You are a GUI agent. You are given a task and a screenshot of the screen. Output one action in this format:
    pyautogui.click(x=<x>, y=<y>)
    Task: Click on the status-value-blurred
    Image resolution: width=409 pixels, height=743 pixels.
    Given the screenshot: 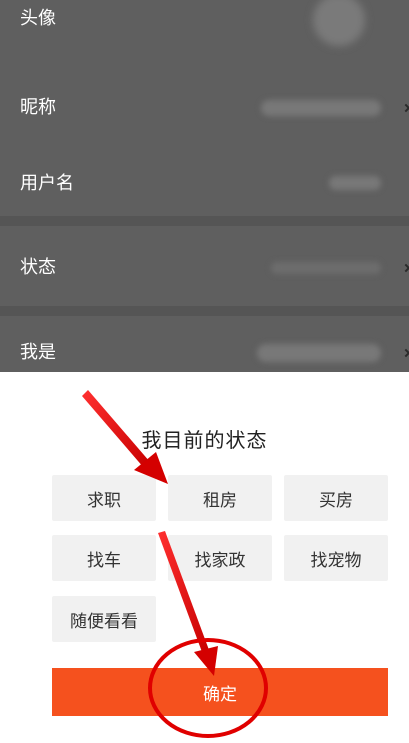 What is the action you would take?
    pyautogui.click(x=326, y=268)
    